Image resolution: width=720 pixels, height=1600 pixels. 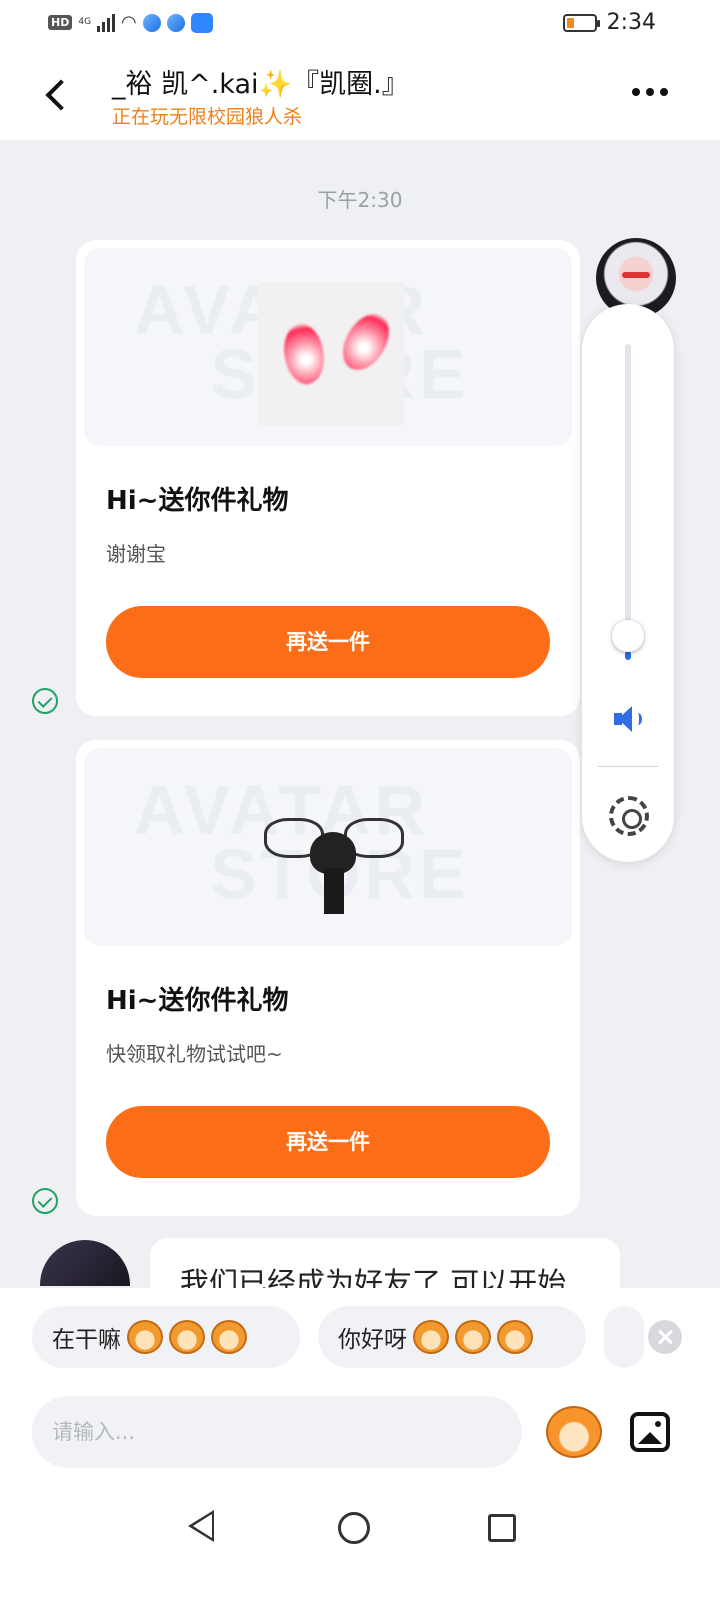 What do you see at coordinates (650, 1432) in the screenshot?
I see `image-icon` at bounding box center [650, 1432].